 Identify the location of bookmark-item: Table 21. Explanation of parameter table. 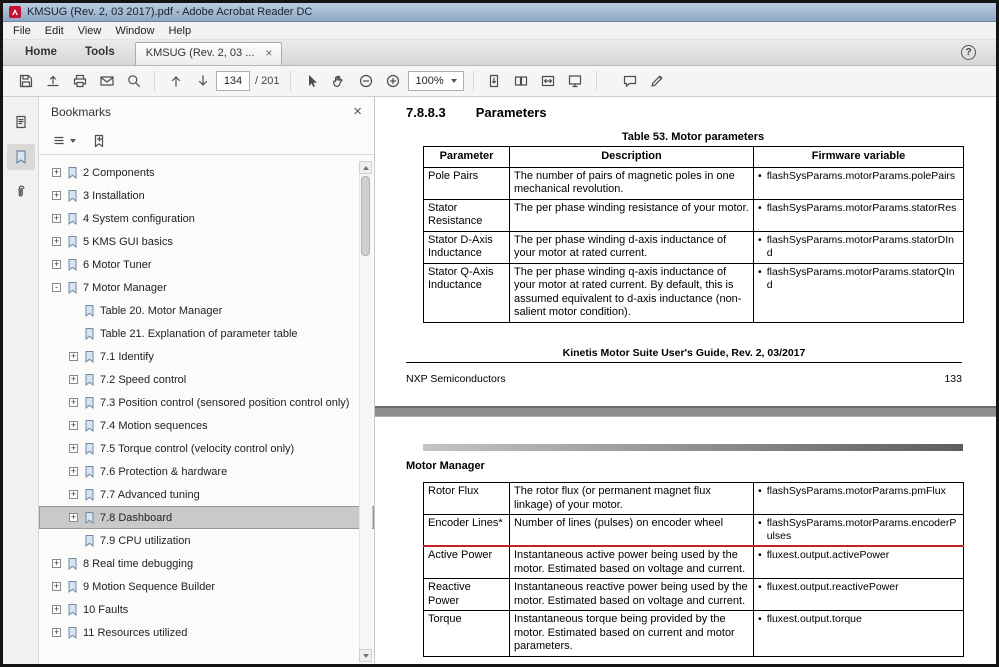
(206, 333).